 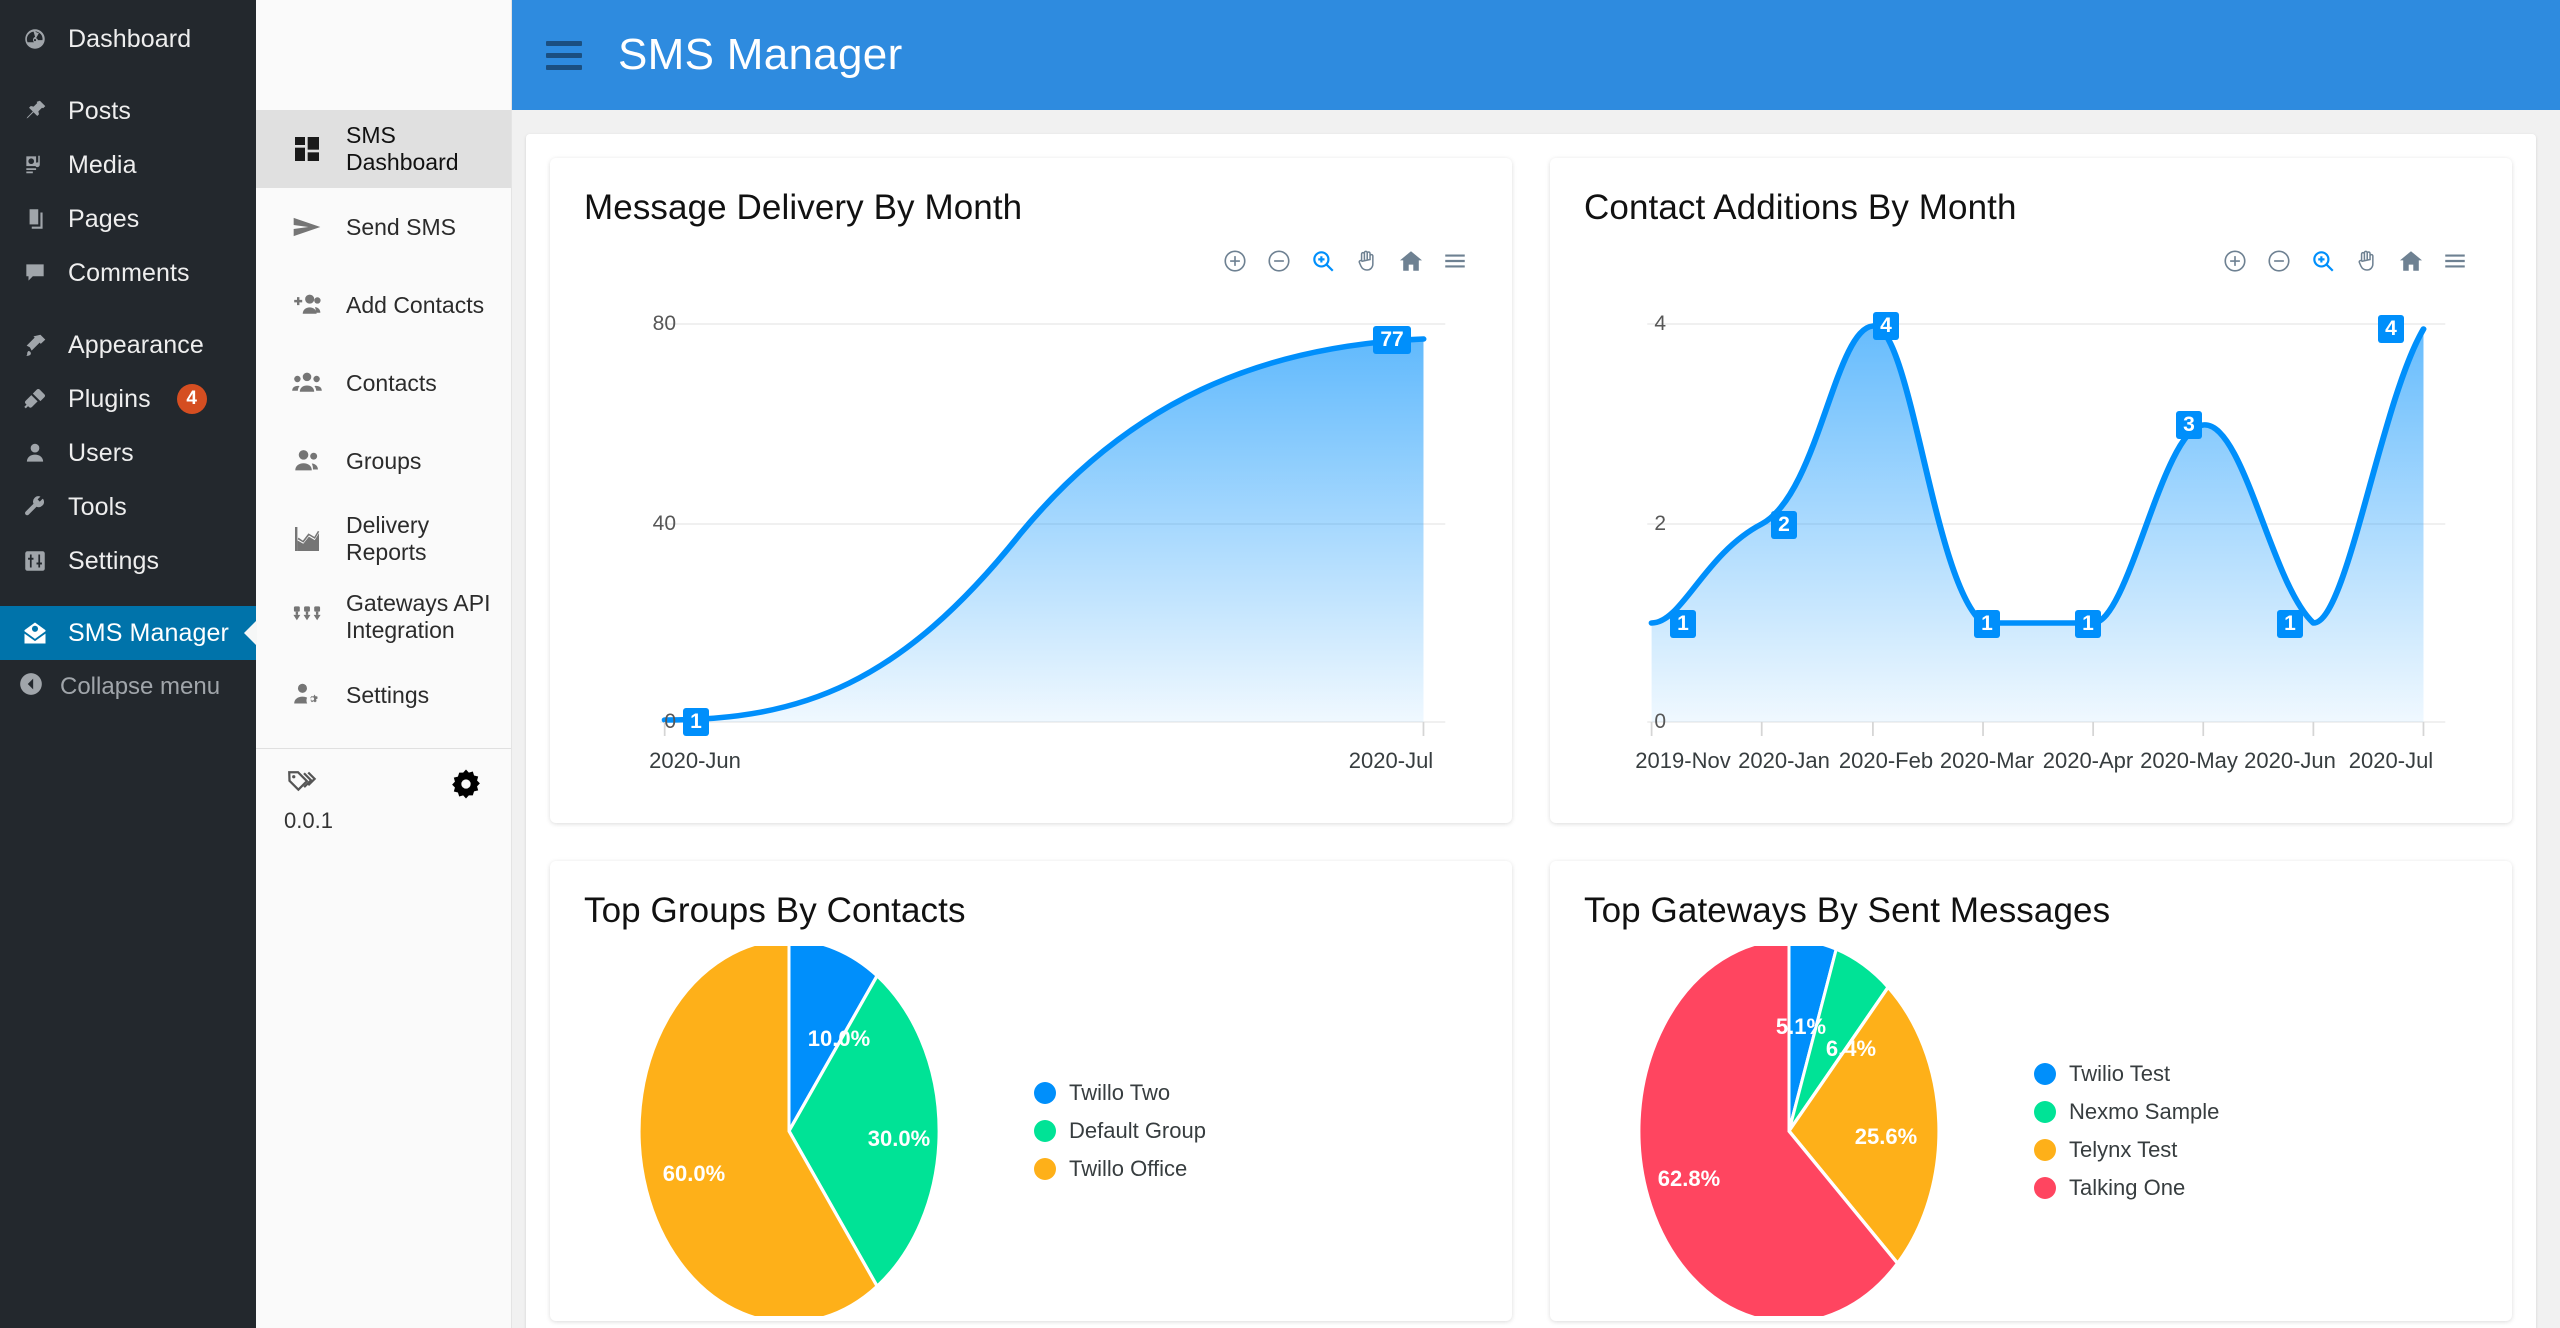 I want to click on legend-label: Twilio Test, so click(x=2120, y=1073).